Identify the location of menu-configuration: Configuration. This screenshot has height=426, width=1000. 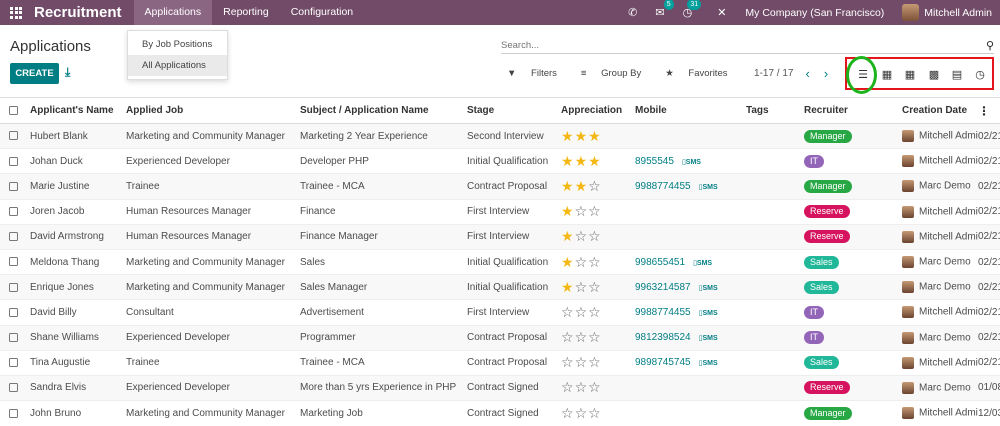
(322, 12).